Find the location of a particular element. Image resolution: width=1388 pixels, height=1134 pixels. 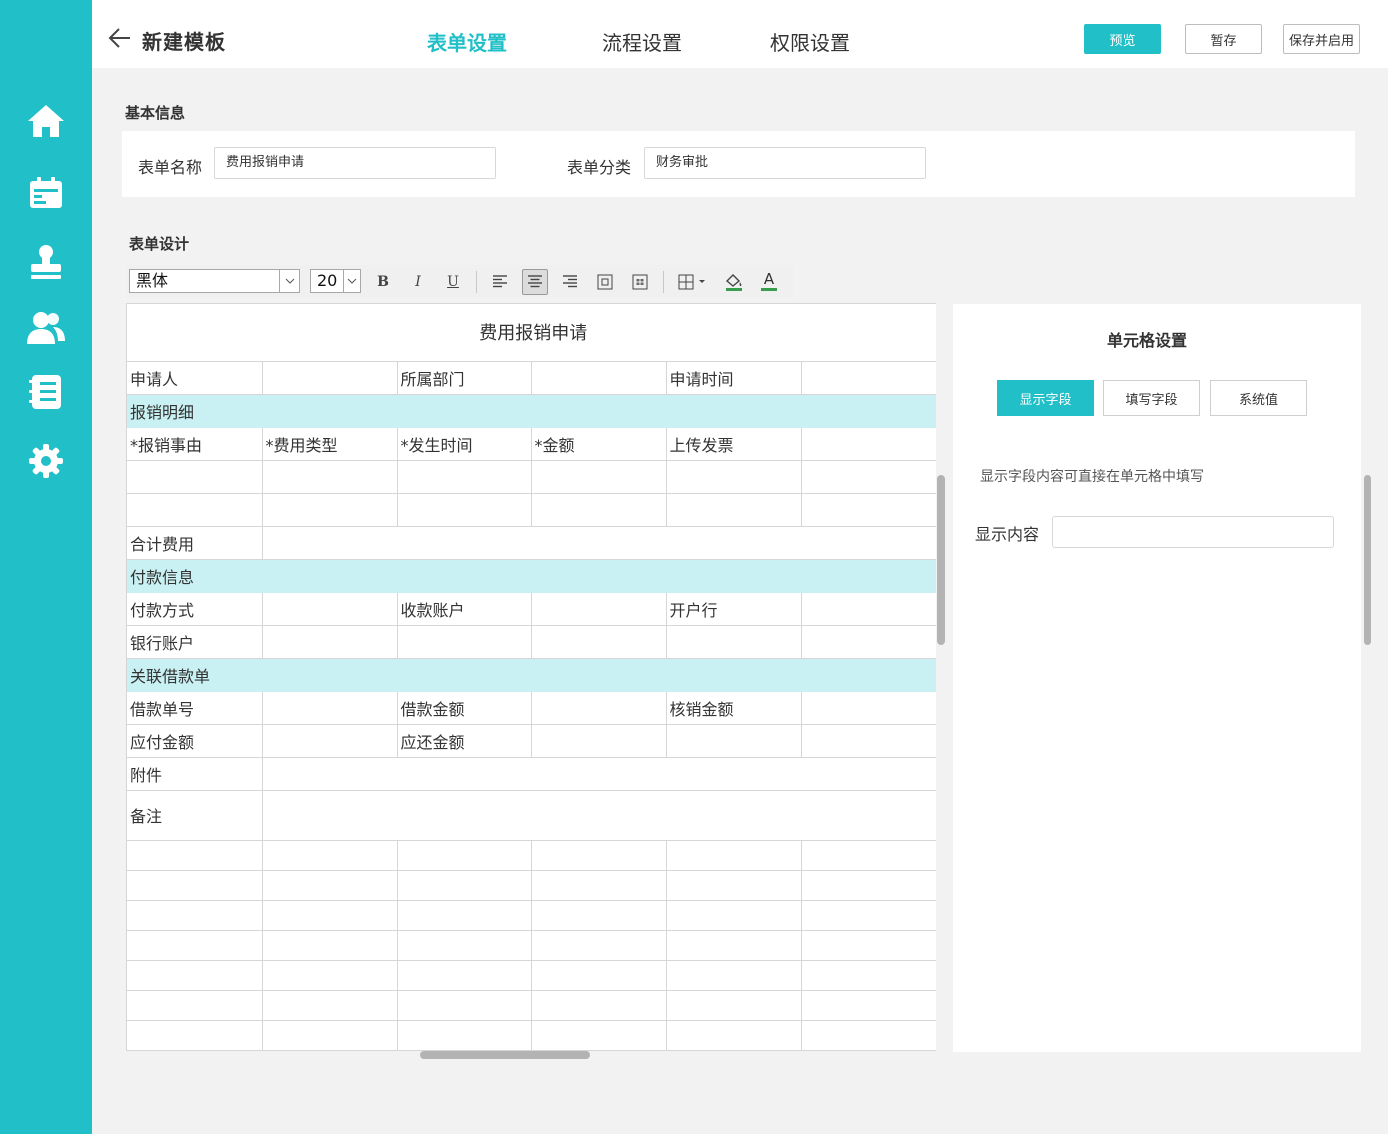

draft-button: 暂存 is located at coordinates (1223, 39).